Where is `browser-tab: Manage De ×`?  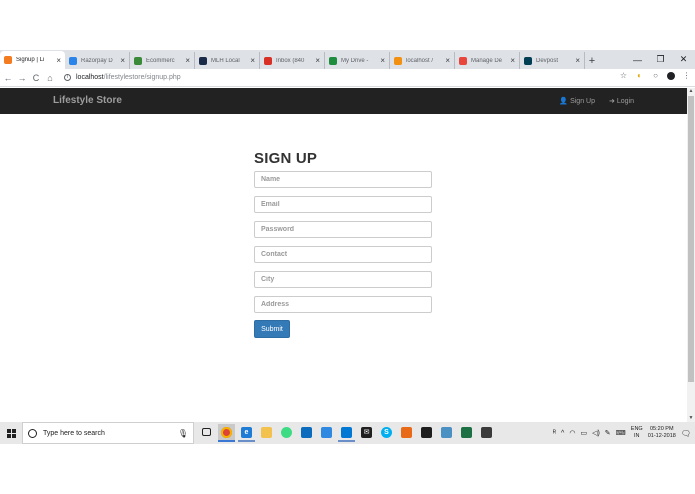 browser-tab: Manage De × is located at coordinates (487, 60).